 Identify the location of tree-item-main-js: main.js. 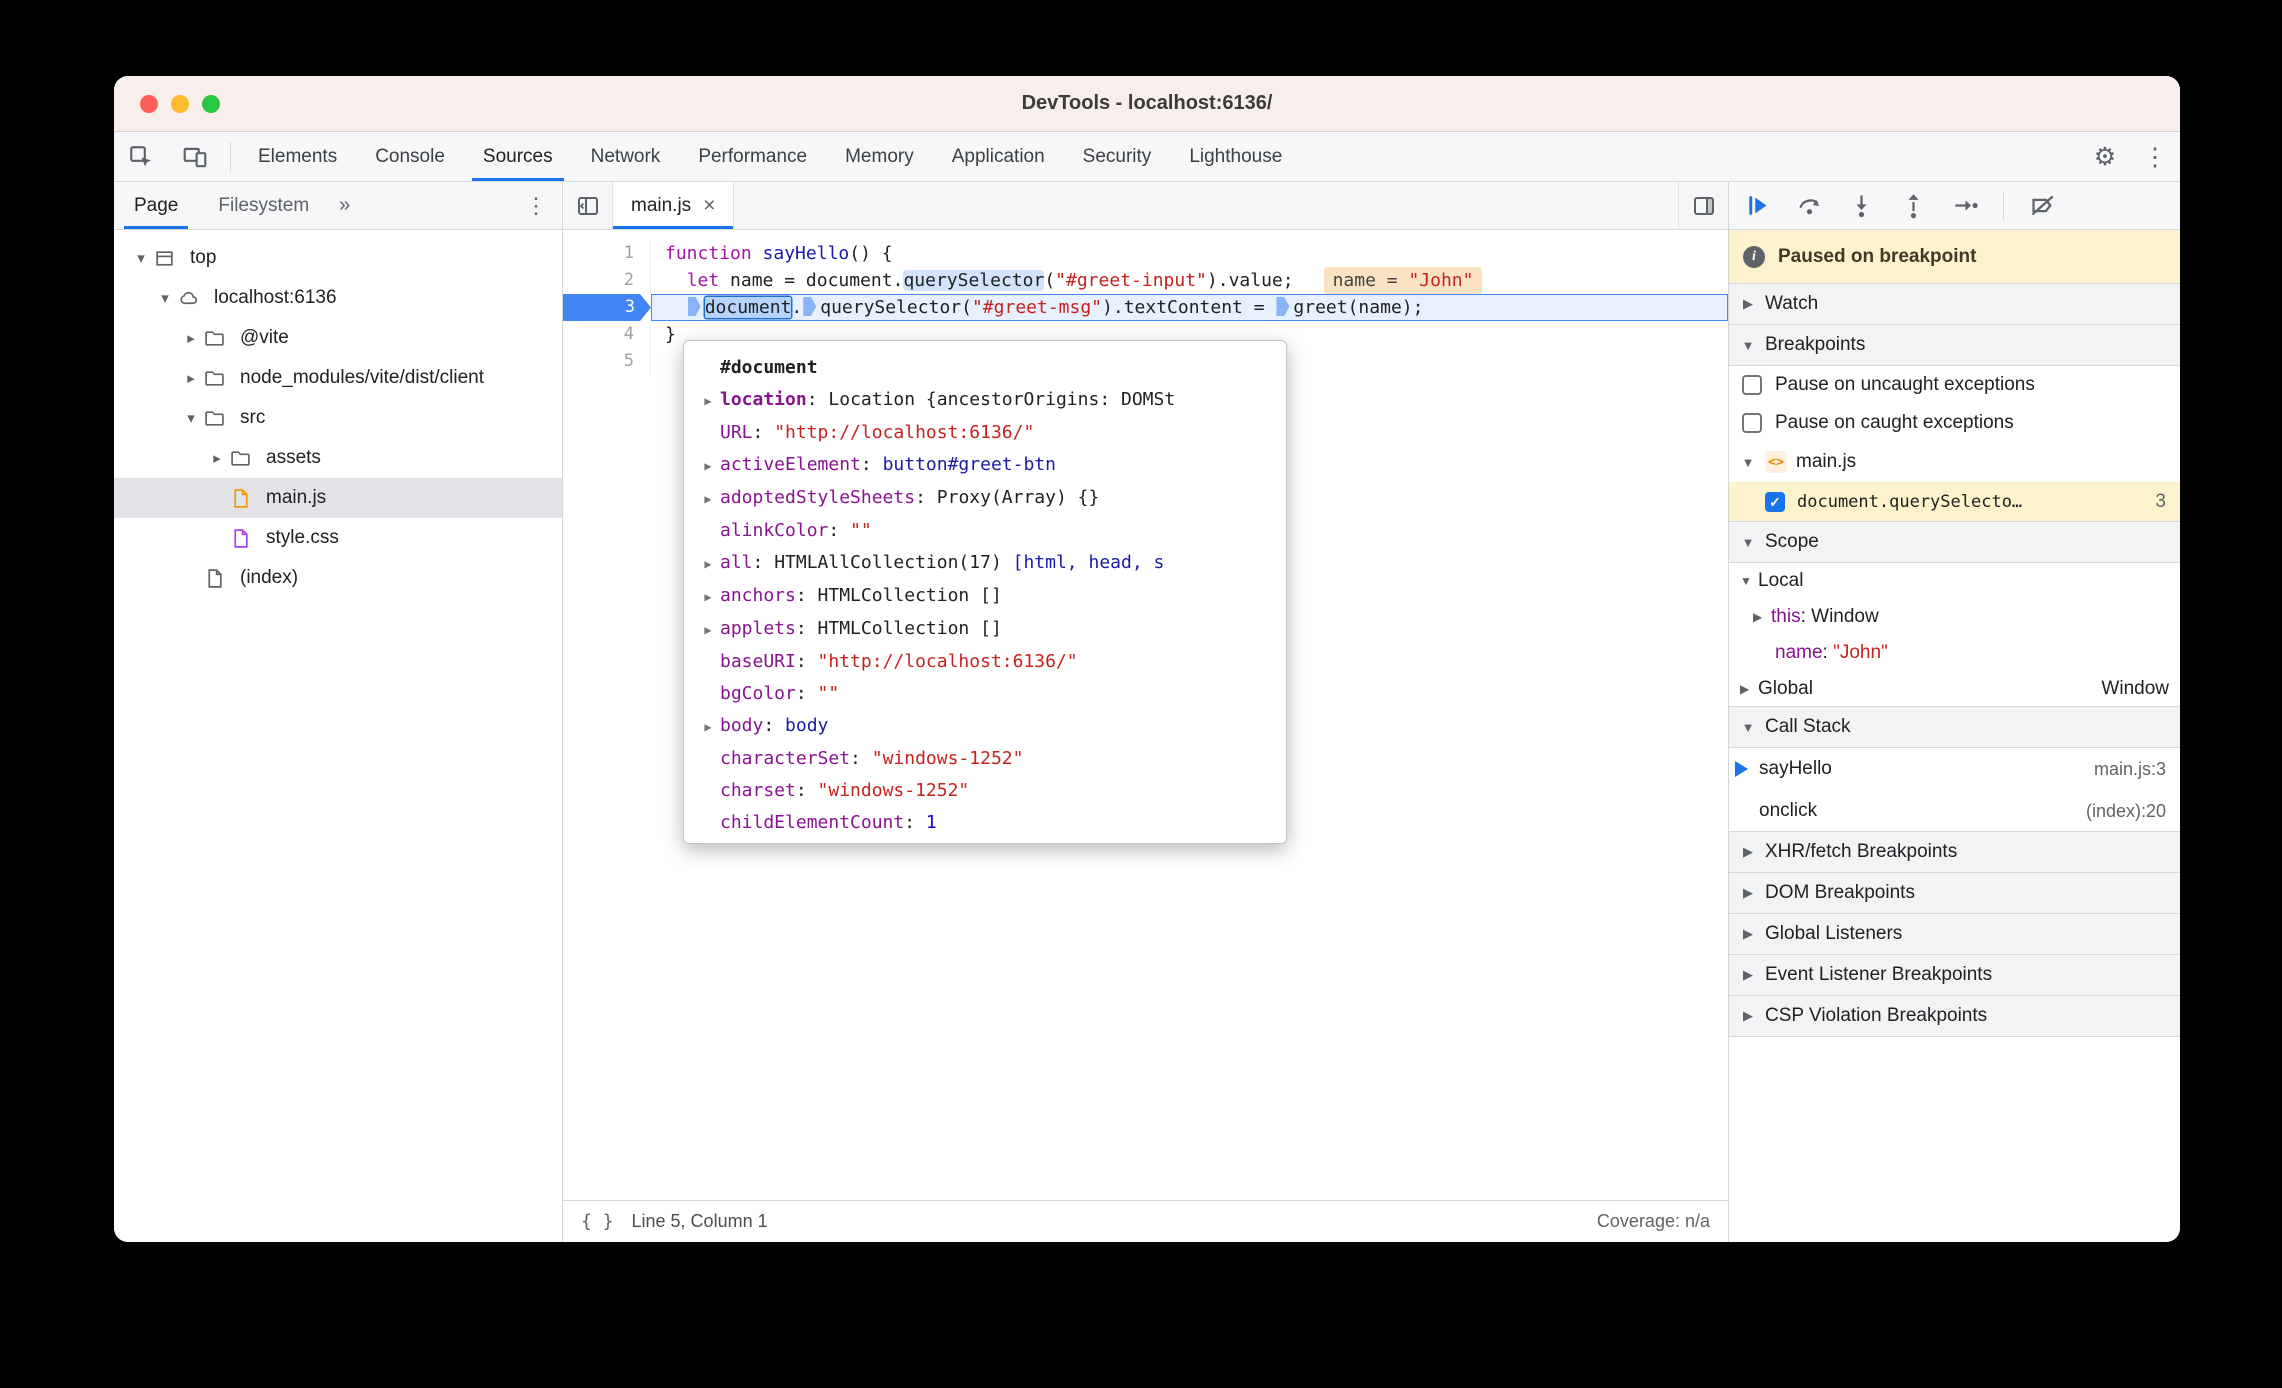
(338, 498).